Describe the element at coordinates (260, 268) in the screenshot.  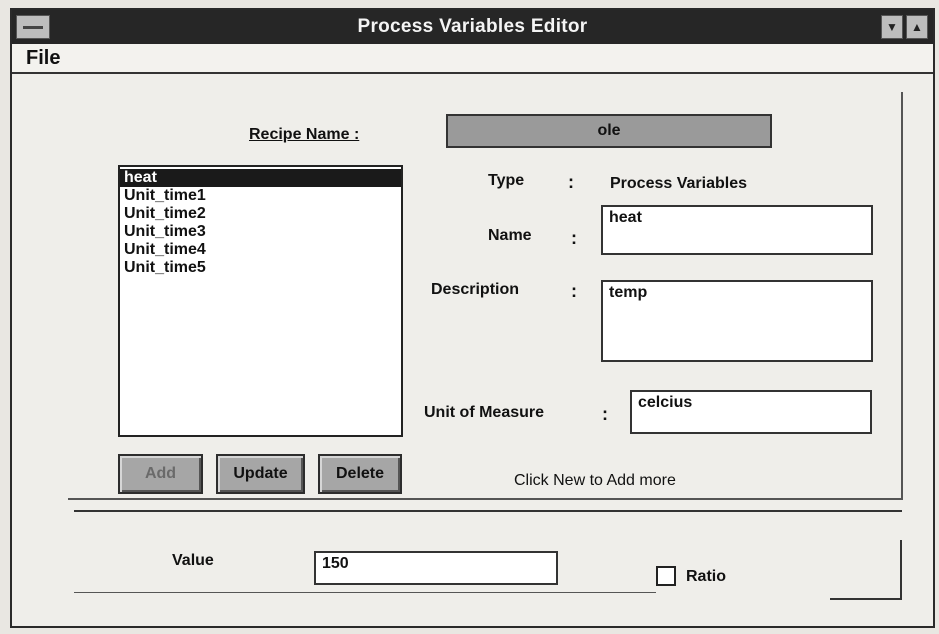
I see `list-item: Unit_time5` at that location.